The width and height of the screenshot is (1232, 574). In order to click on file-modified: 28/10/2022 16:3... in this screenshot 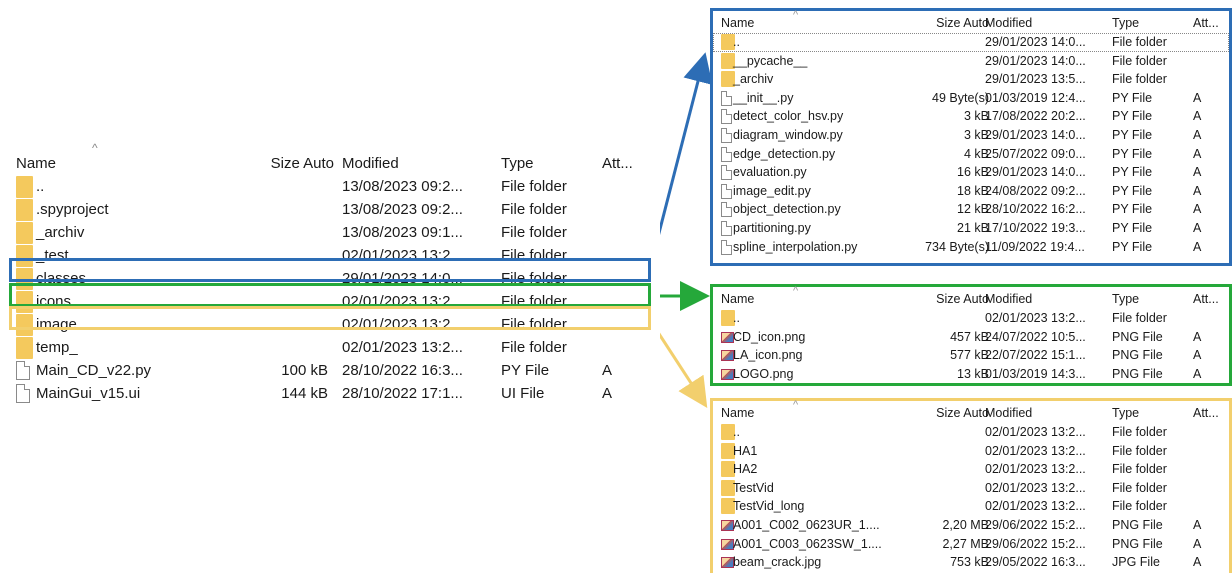, I will do `click(402, 370)`.